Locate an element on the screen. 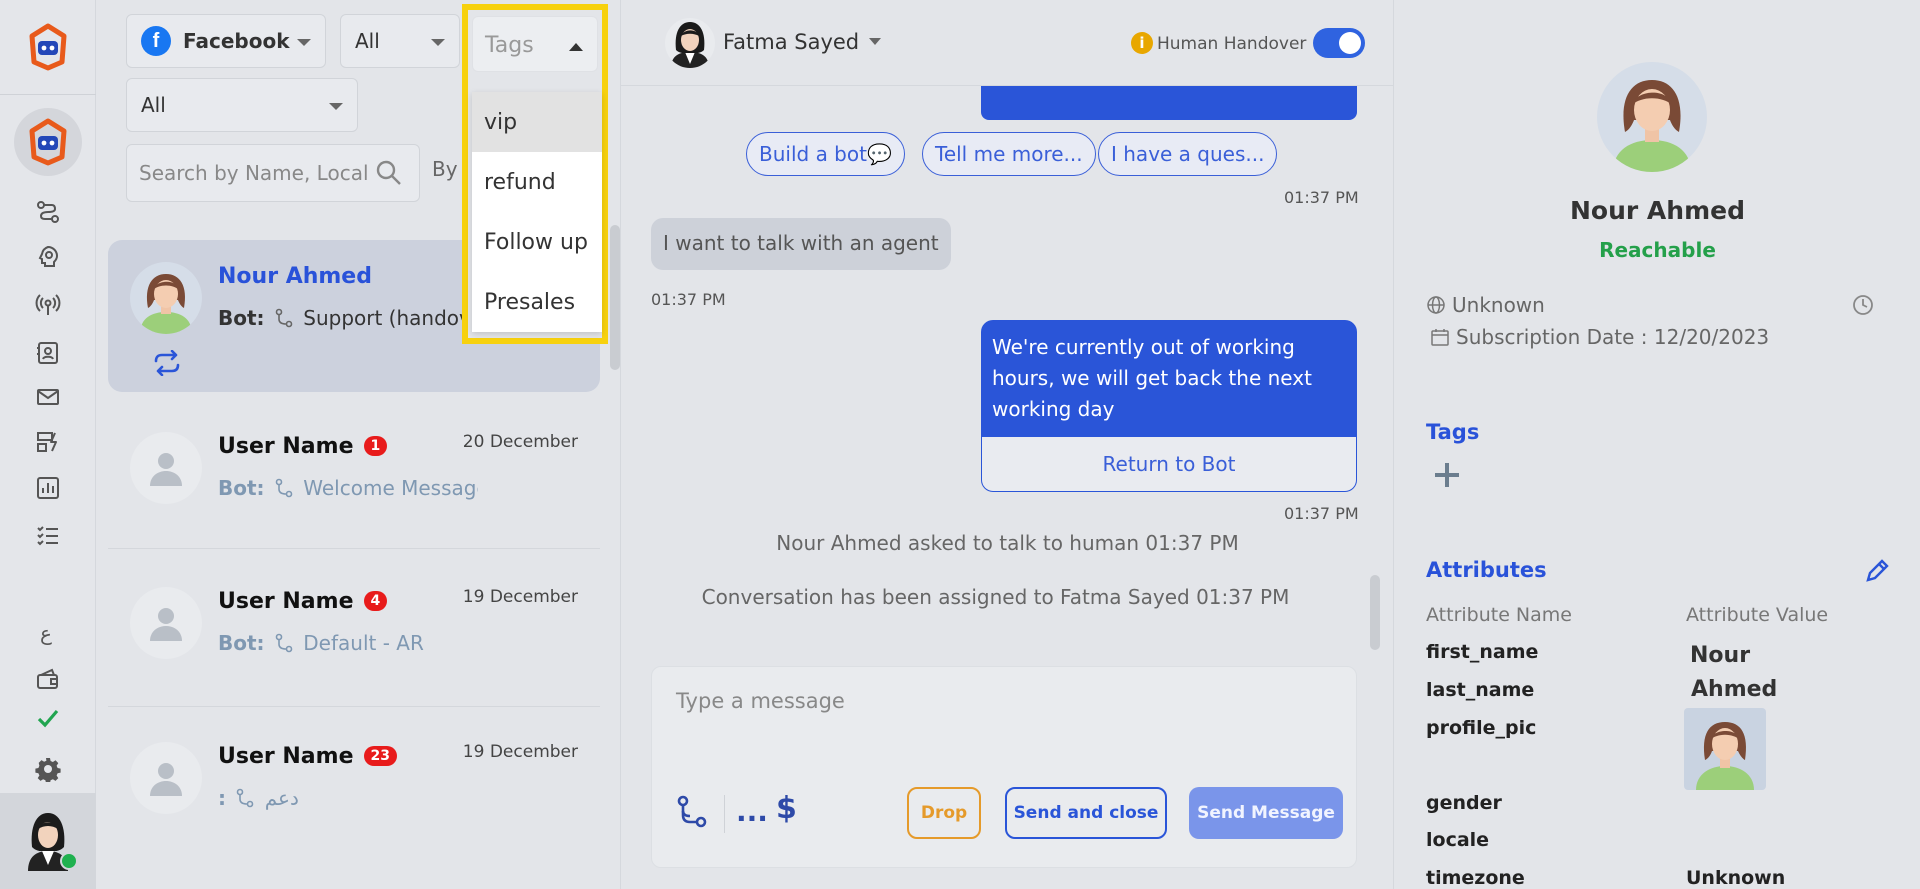 This screenshot has width=1920, height=889. agent-profile-button is located at coordinates (48, 841).